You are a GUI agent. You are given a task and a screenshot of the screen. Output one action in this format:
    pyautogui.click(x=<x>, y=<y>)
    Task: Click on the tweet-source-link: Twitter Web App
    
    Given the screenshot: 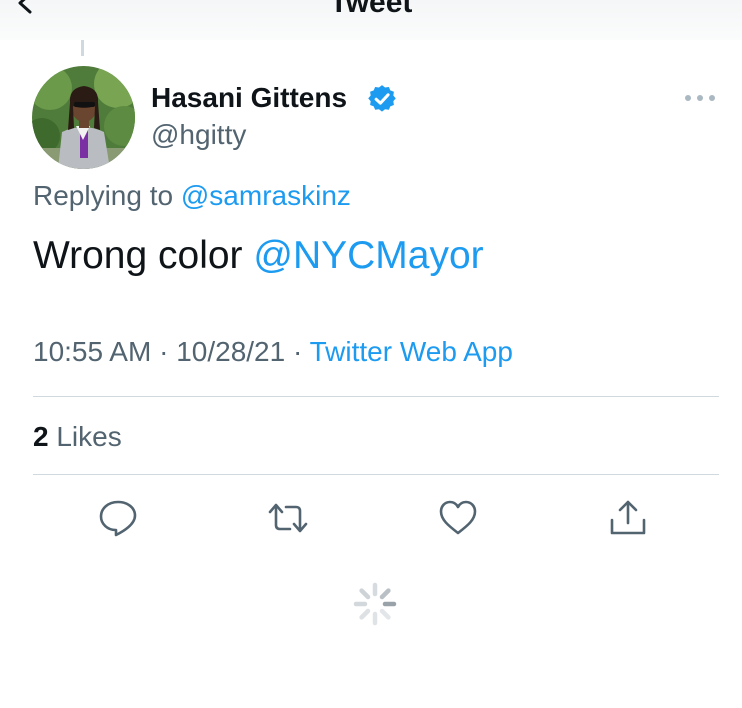 What is the action you would take?
    pyautogui.click(x=411, y=351)
    